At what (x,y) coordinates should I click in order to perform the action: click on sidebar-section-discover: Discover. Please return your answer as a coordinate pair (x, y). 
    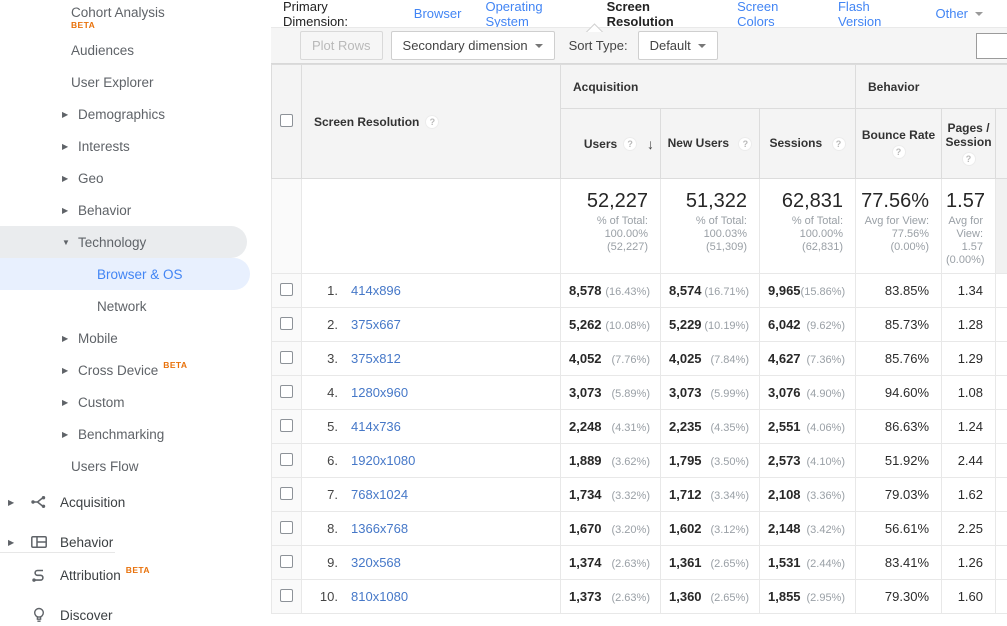
    Looking at the image, I should click on (135, 612).